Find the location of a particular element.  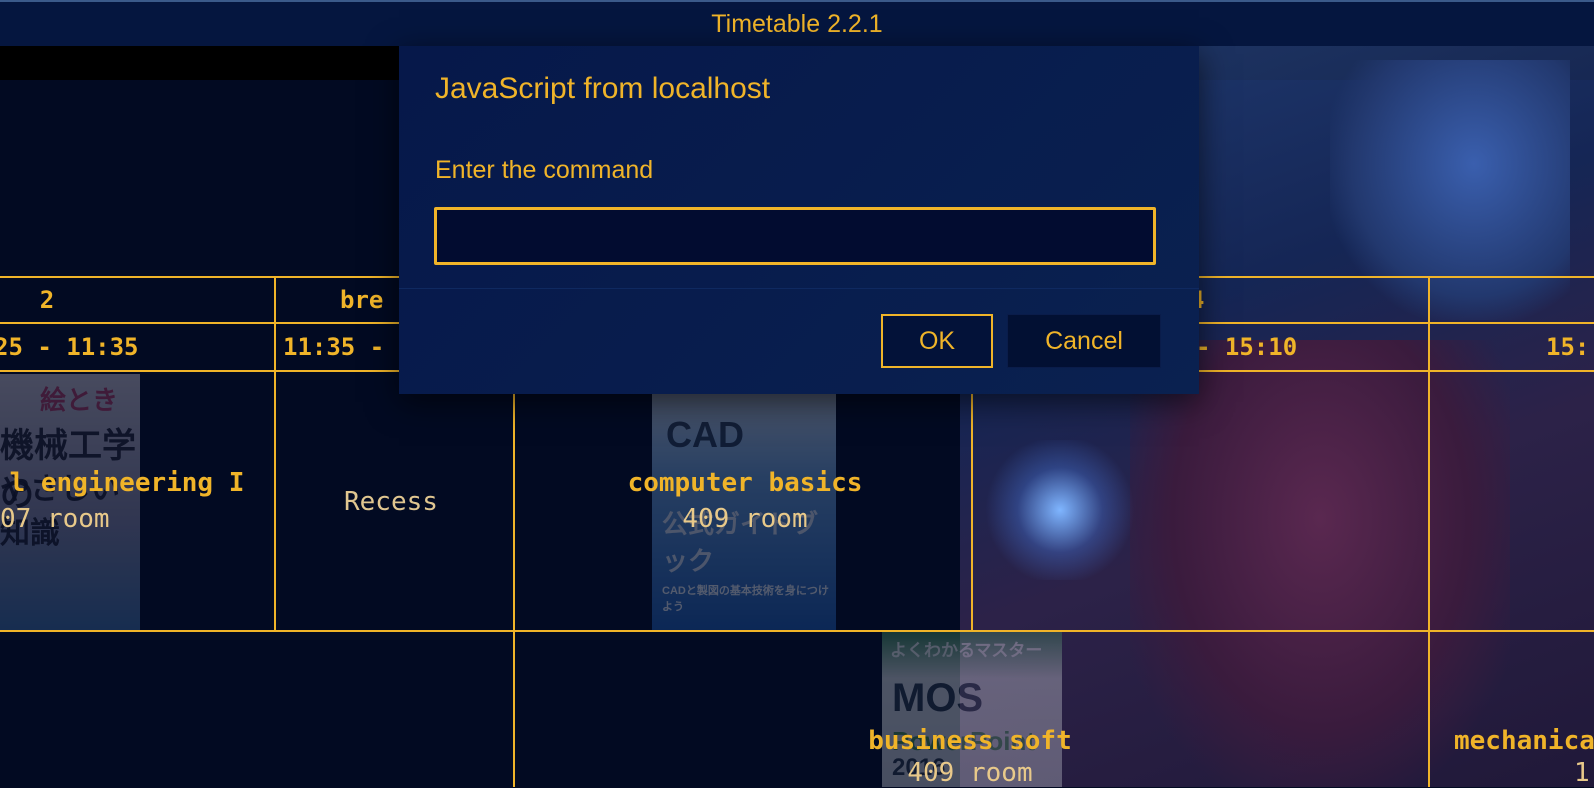

book-title-line: 絵とき is located at coordinates (79, 400).